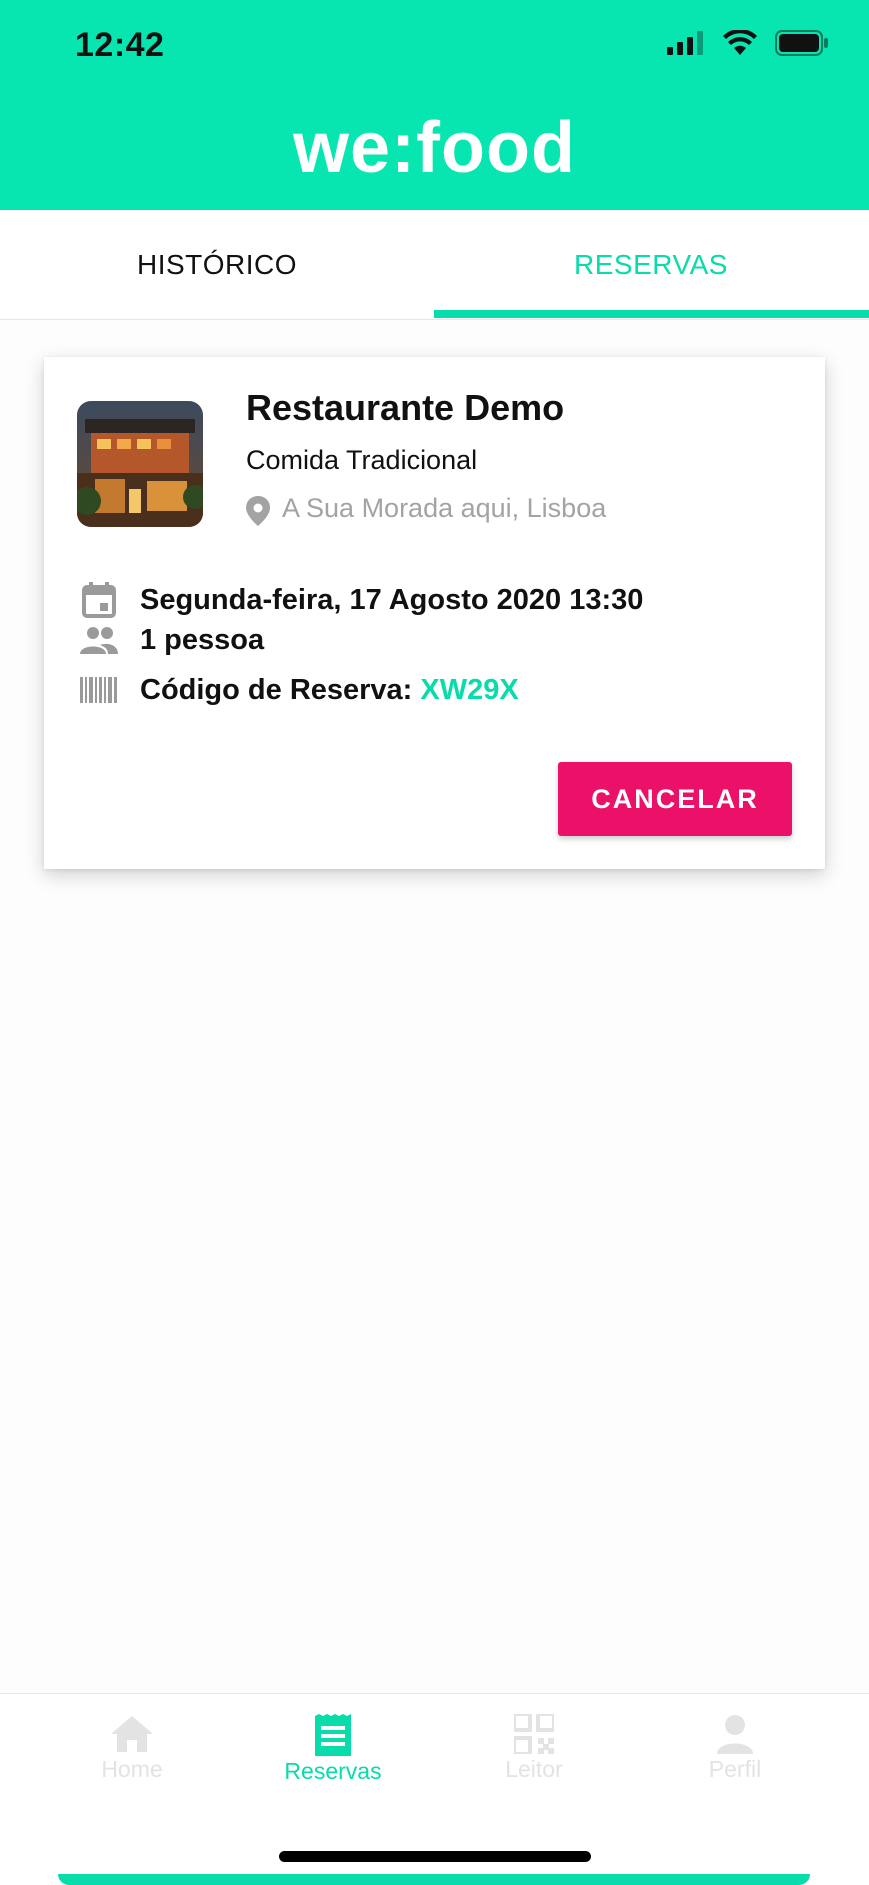 The image size is (869, 1885). I want to click on restaurant-address: A Sua Morada aqui, Lisboa, so click(444, 508).